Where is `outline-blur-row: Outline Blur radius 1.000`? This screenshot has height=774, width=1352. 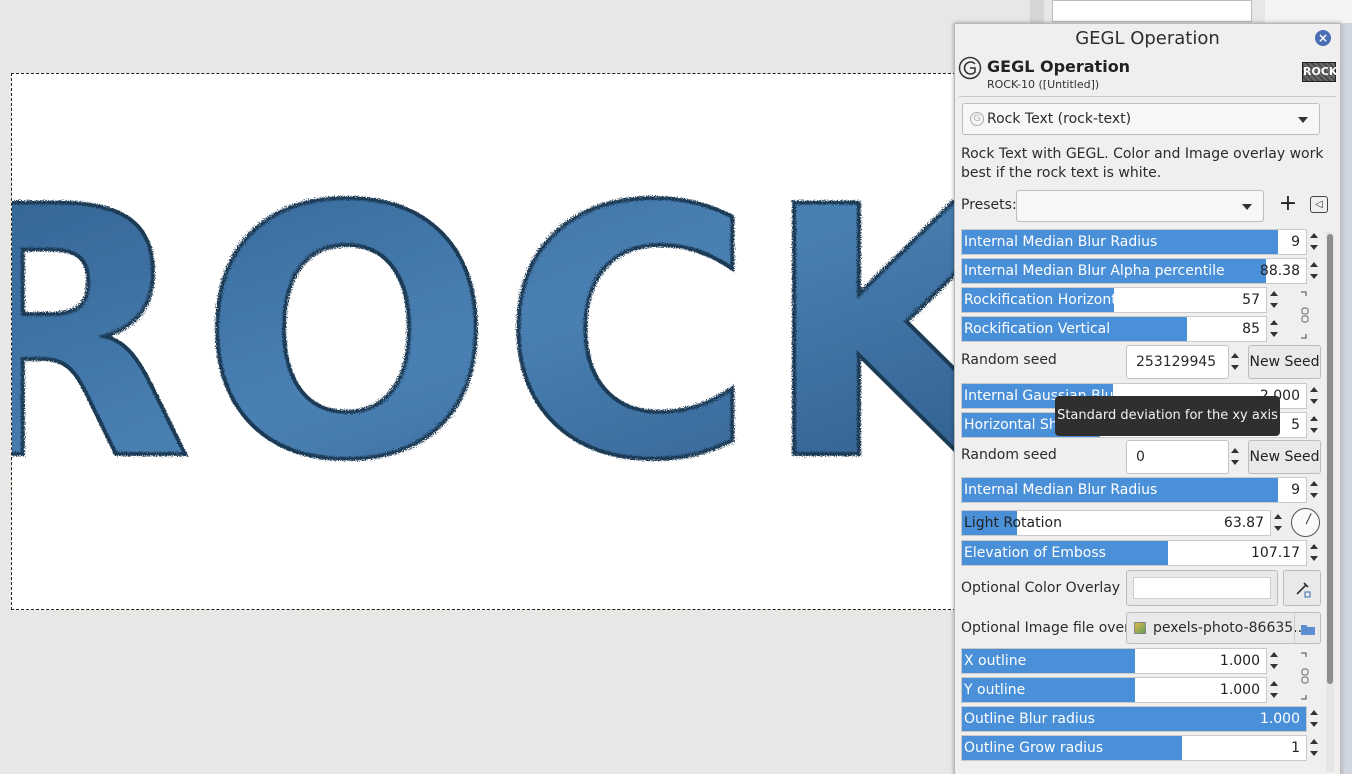 outline-blur-row: Outline Blur radius 1.000 is located at coordinates (1142, 719).